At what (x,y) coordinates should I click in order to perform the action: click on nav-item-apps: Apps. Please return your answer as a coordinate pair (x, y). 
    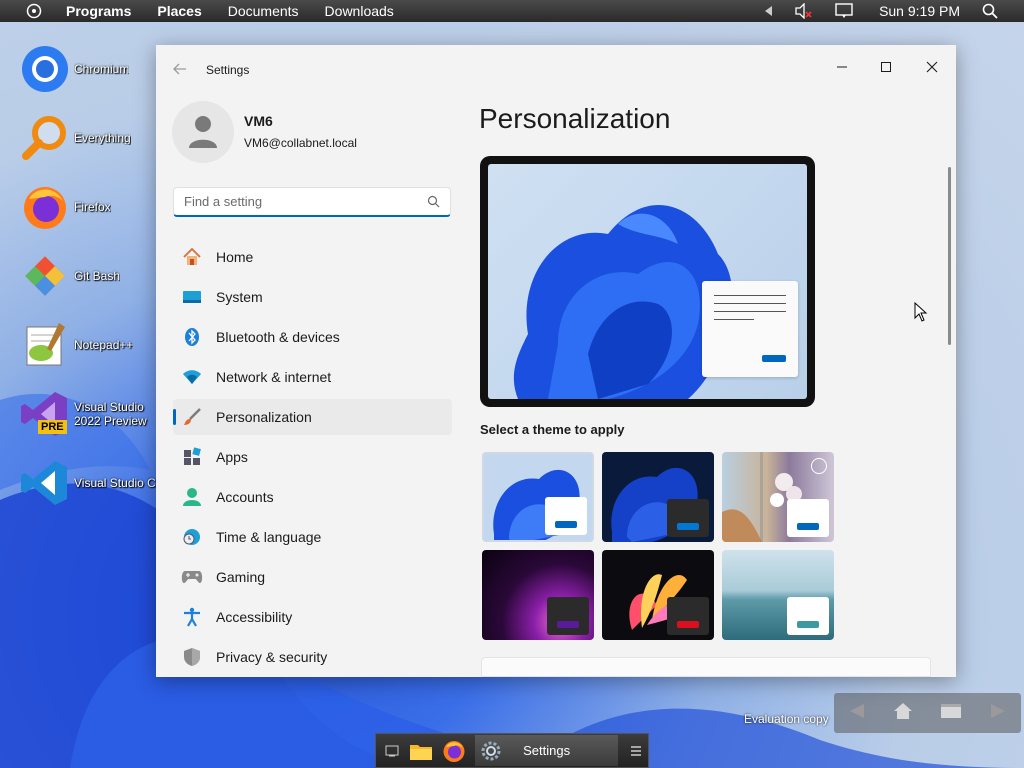
    Looking at the image, I should click on (312, 457).